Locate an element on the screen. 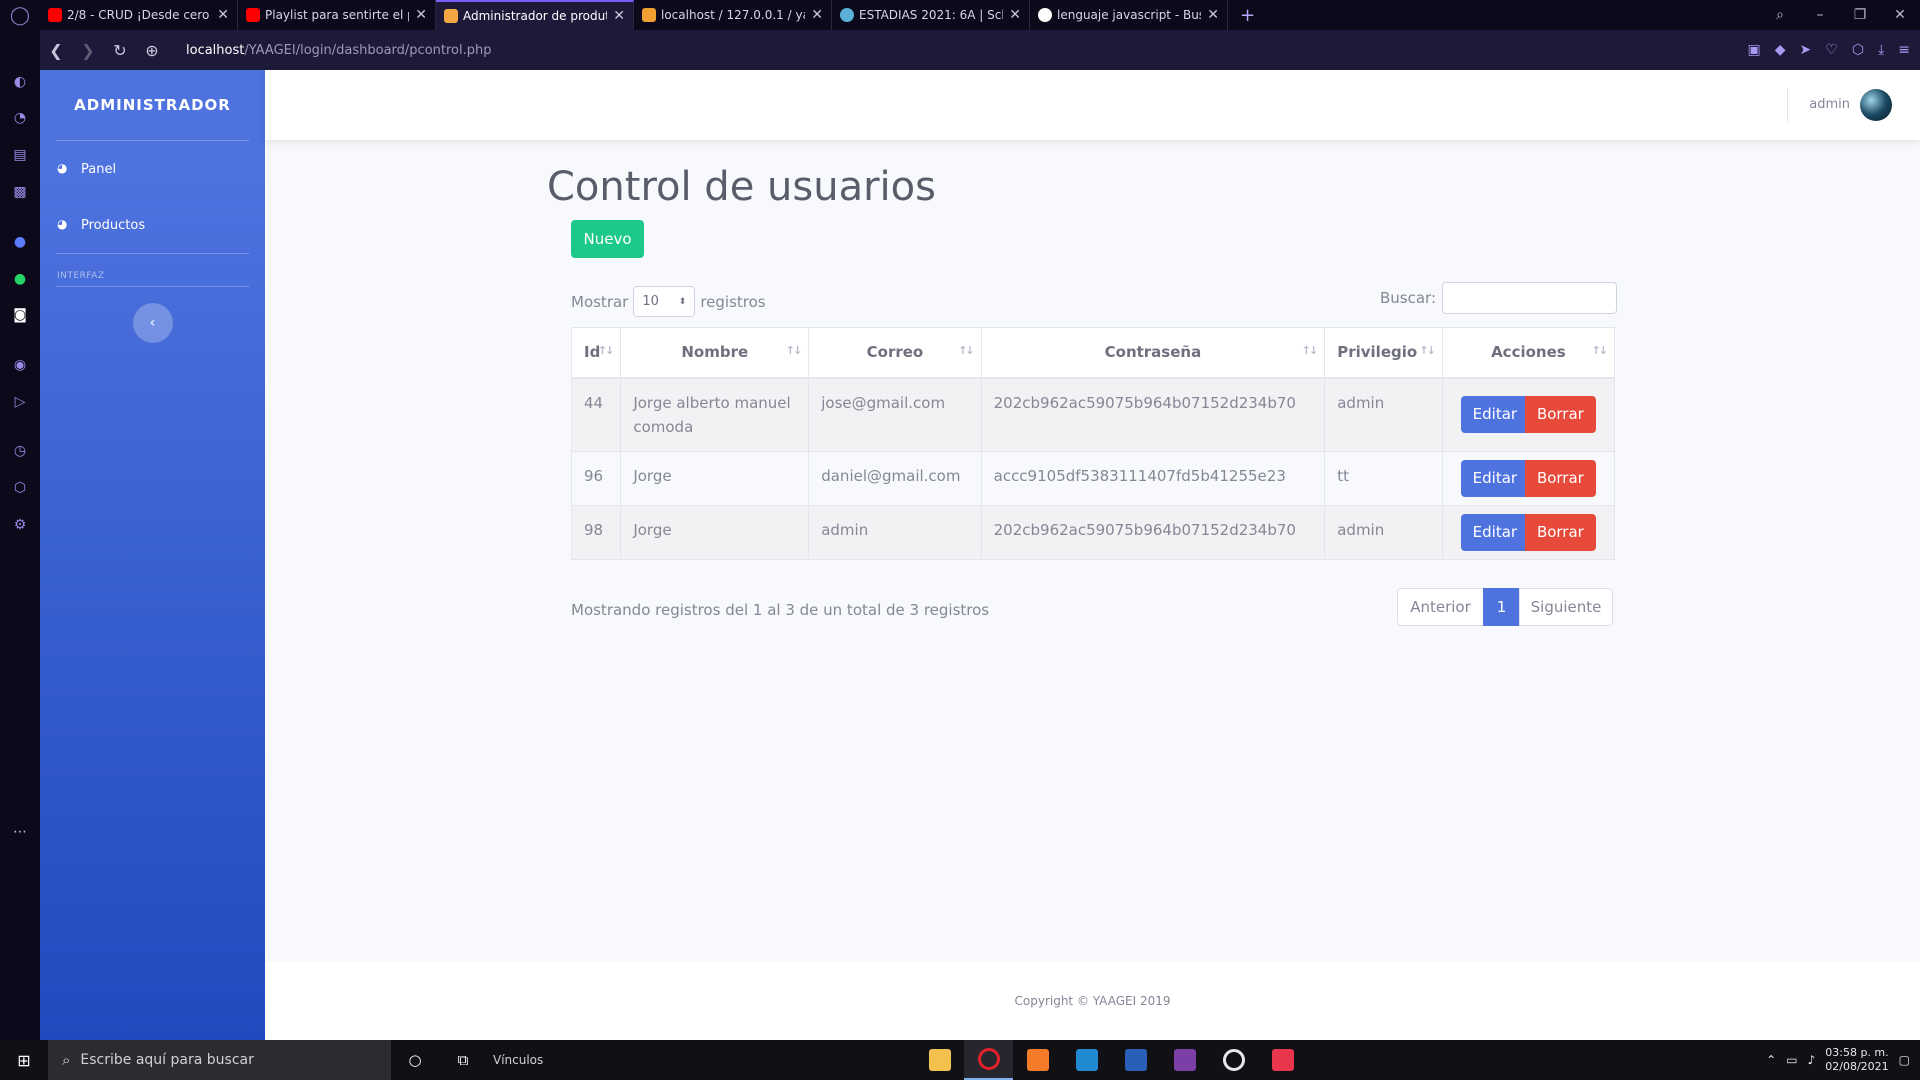  download-icon: ⤓ is located at coordinates (1881, 50).